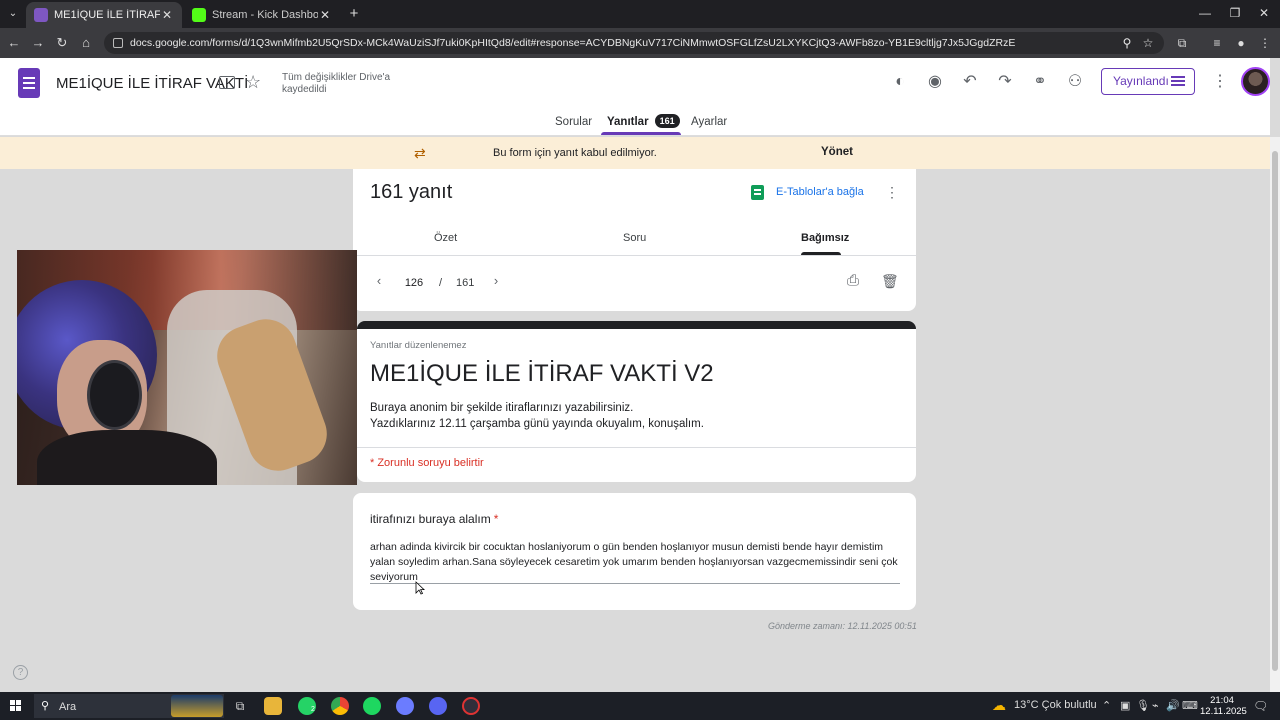 The height and width of the screenshot is (720, 1280). I want to click on active-tab-indicator, so click(641, 133).